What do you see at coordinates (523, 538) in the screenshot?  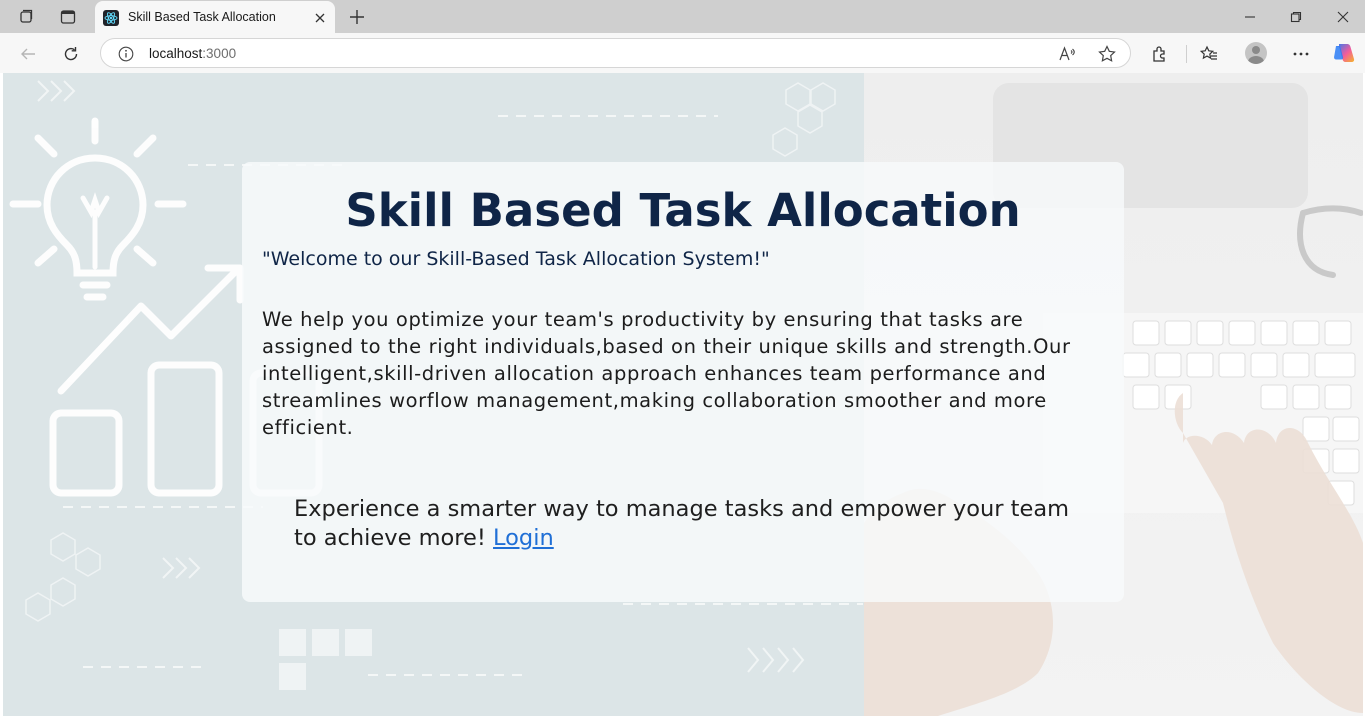 I see `login-link: Login` at bounding box center [523, 538].